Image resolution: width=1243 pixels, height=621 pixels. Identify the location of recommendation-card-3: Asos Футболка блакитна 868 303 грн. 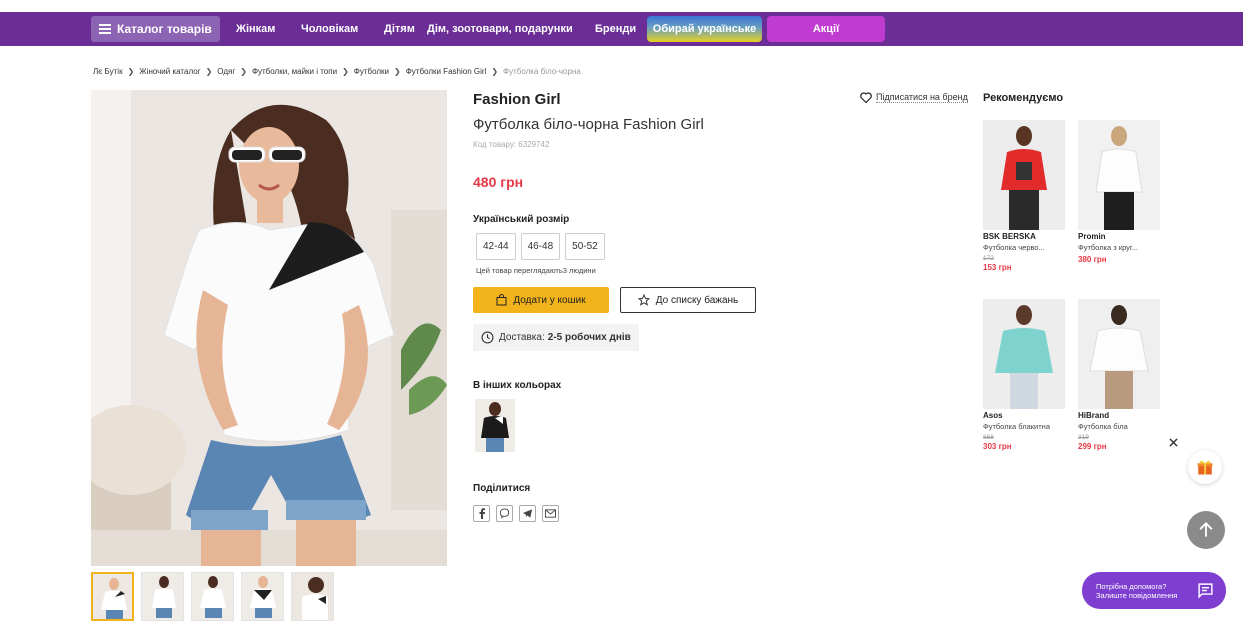
(1025, 375).